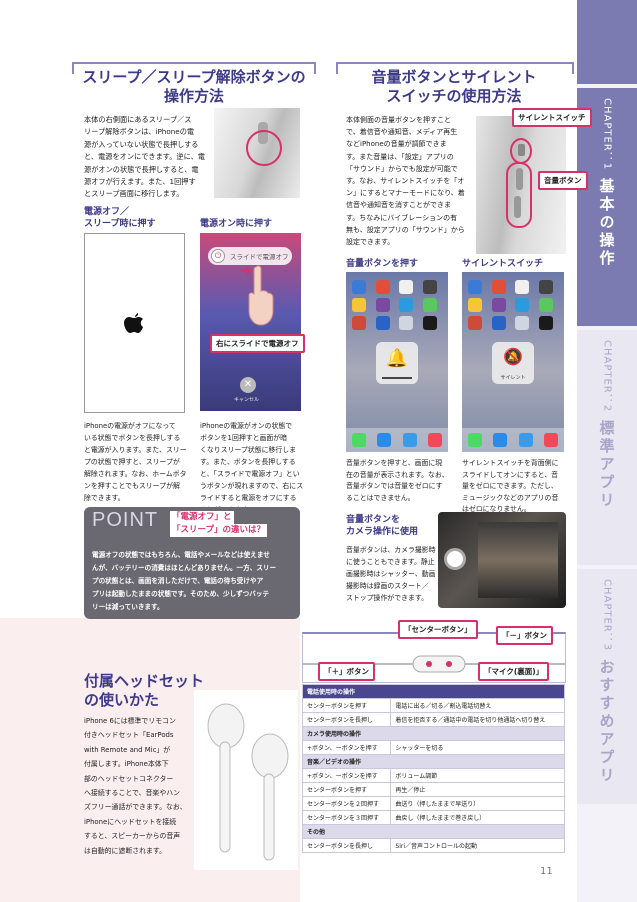  What do you see at coordinates (606, 223) in the screenshot?
I see `chapter-title: 基本の操作` at bounding box center [606, 223].